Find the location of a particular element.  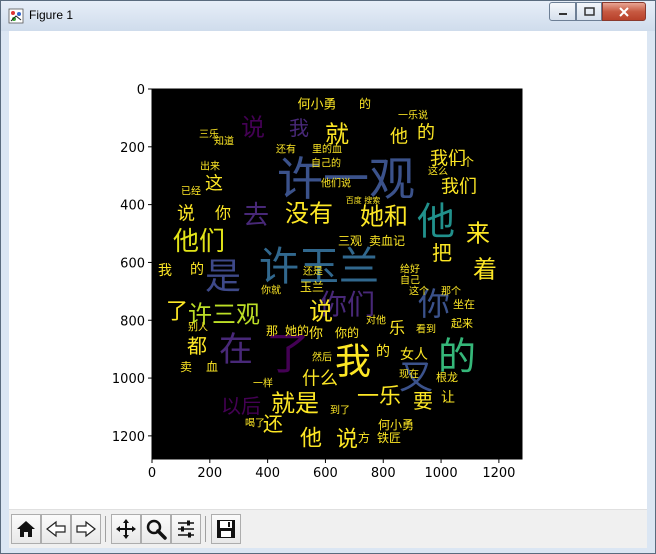

save-icon is located at coordinates (226, 529).